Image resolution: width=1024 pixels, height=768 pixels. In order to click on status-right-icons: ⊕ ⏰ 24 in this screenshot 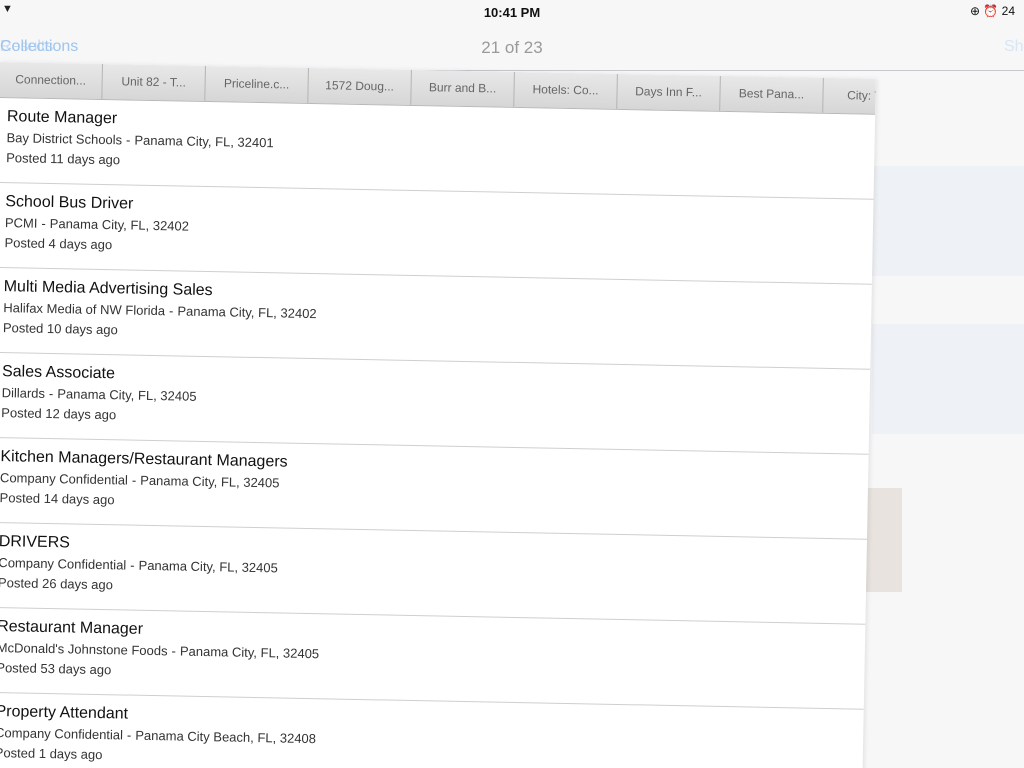, I will do `click(993, 11)`.